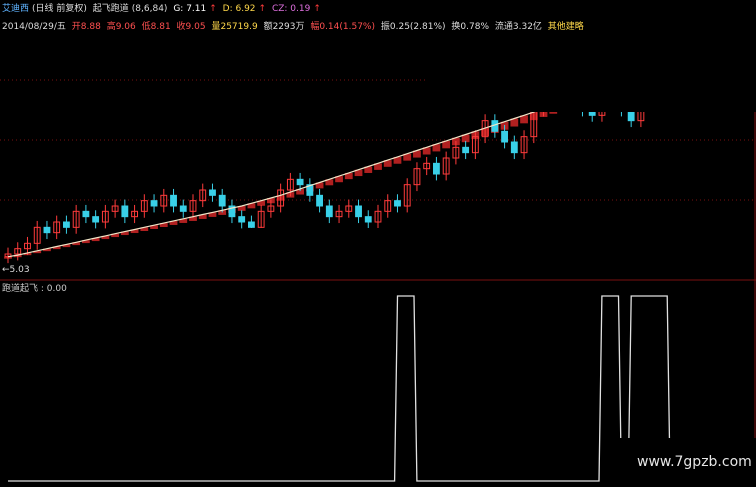 Image resolution: width=756 pixels, height=487 pixels. I want to click on info-high: 高9.06, so click(121, 27).